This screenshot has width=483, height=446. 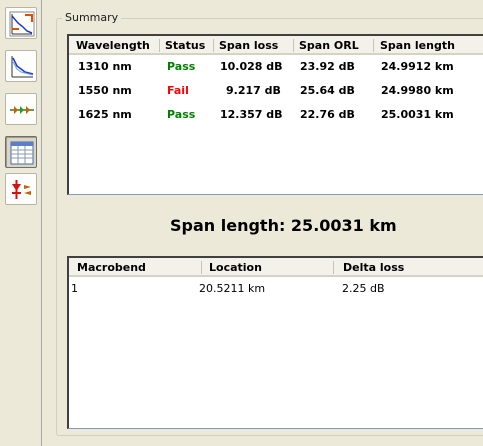 What do you see at coordinates (105, 114) in the screenshot?
I see `cell-wavelength: 1625 nm` at bounding box center [105, 114].